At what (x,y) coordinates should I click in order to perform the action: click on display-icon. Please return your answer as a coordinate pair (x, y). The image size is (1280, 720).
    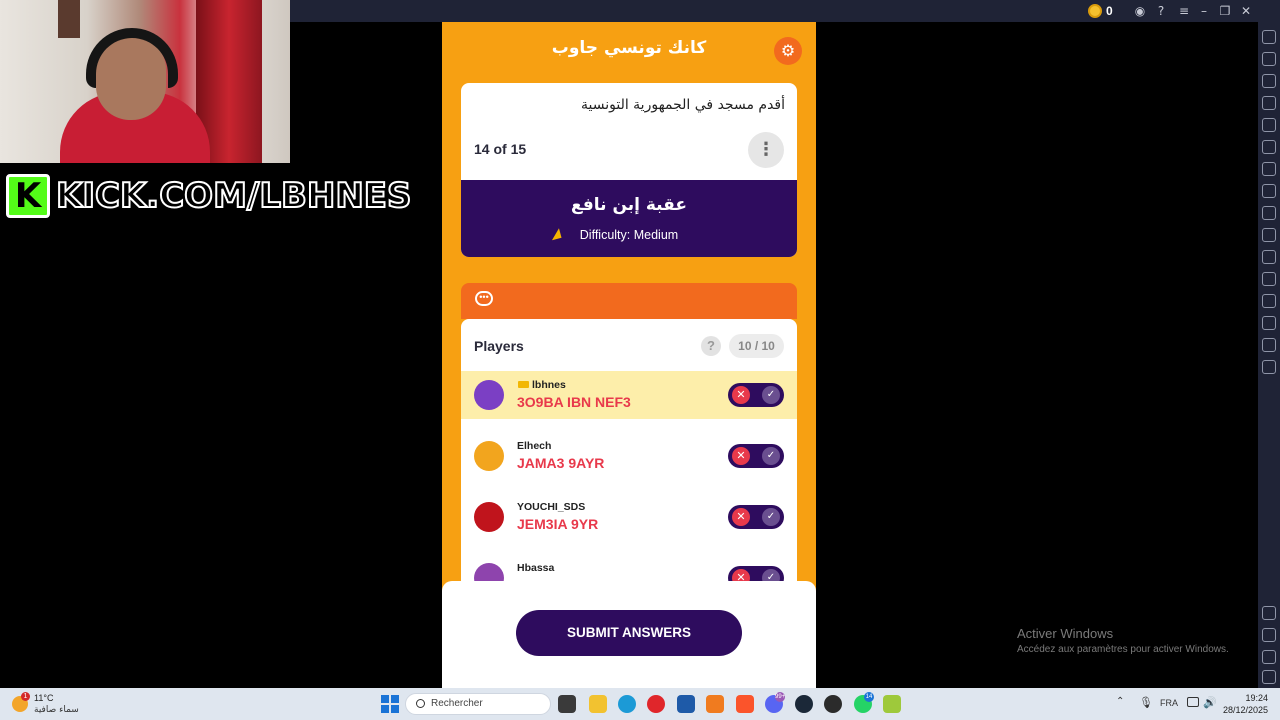
    Looking at the image, I should click on (1193, 702).